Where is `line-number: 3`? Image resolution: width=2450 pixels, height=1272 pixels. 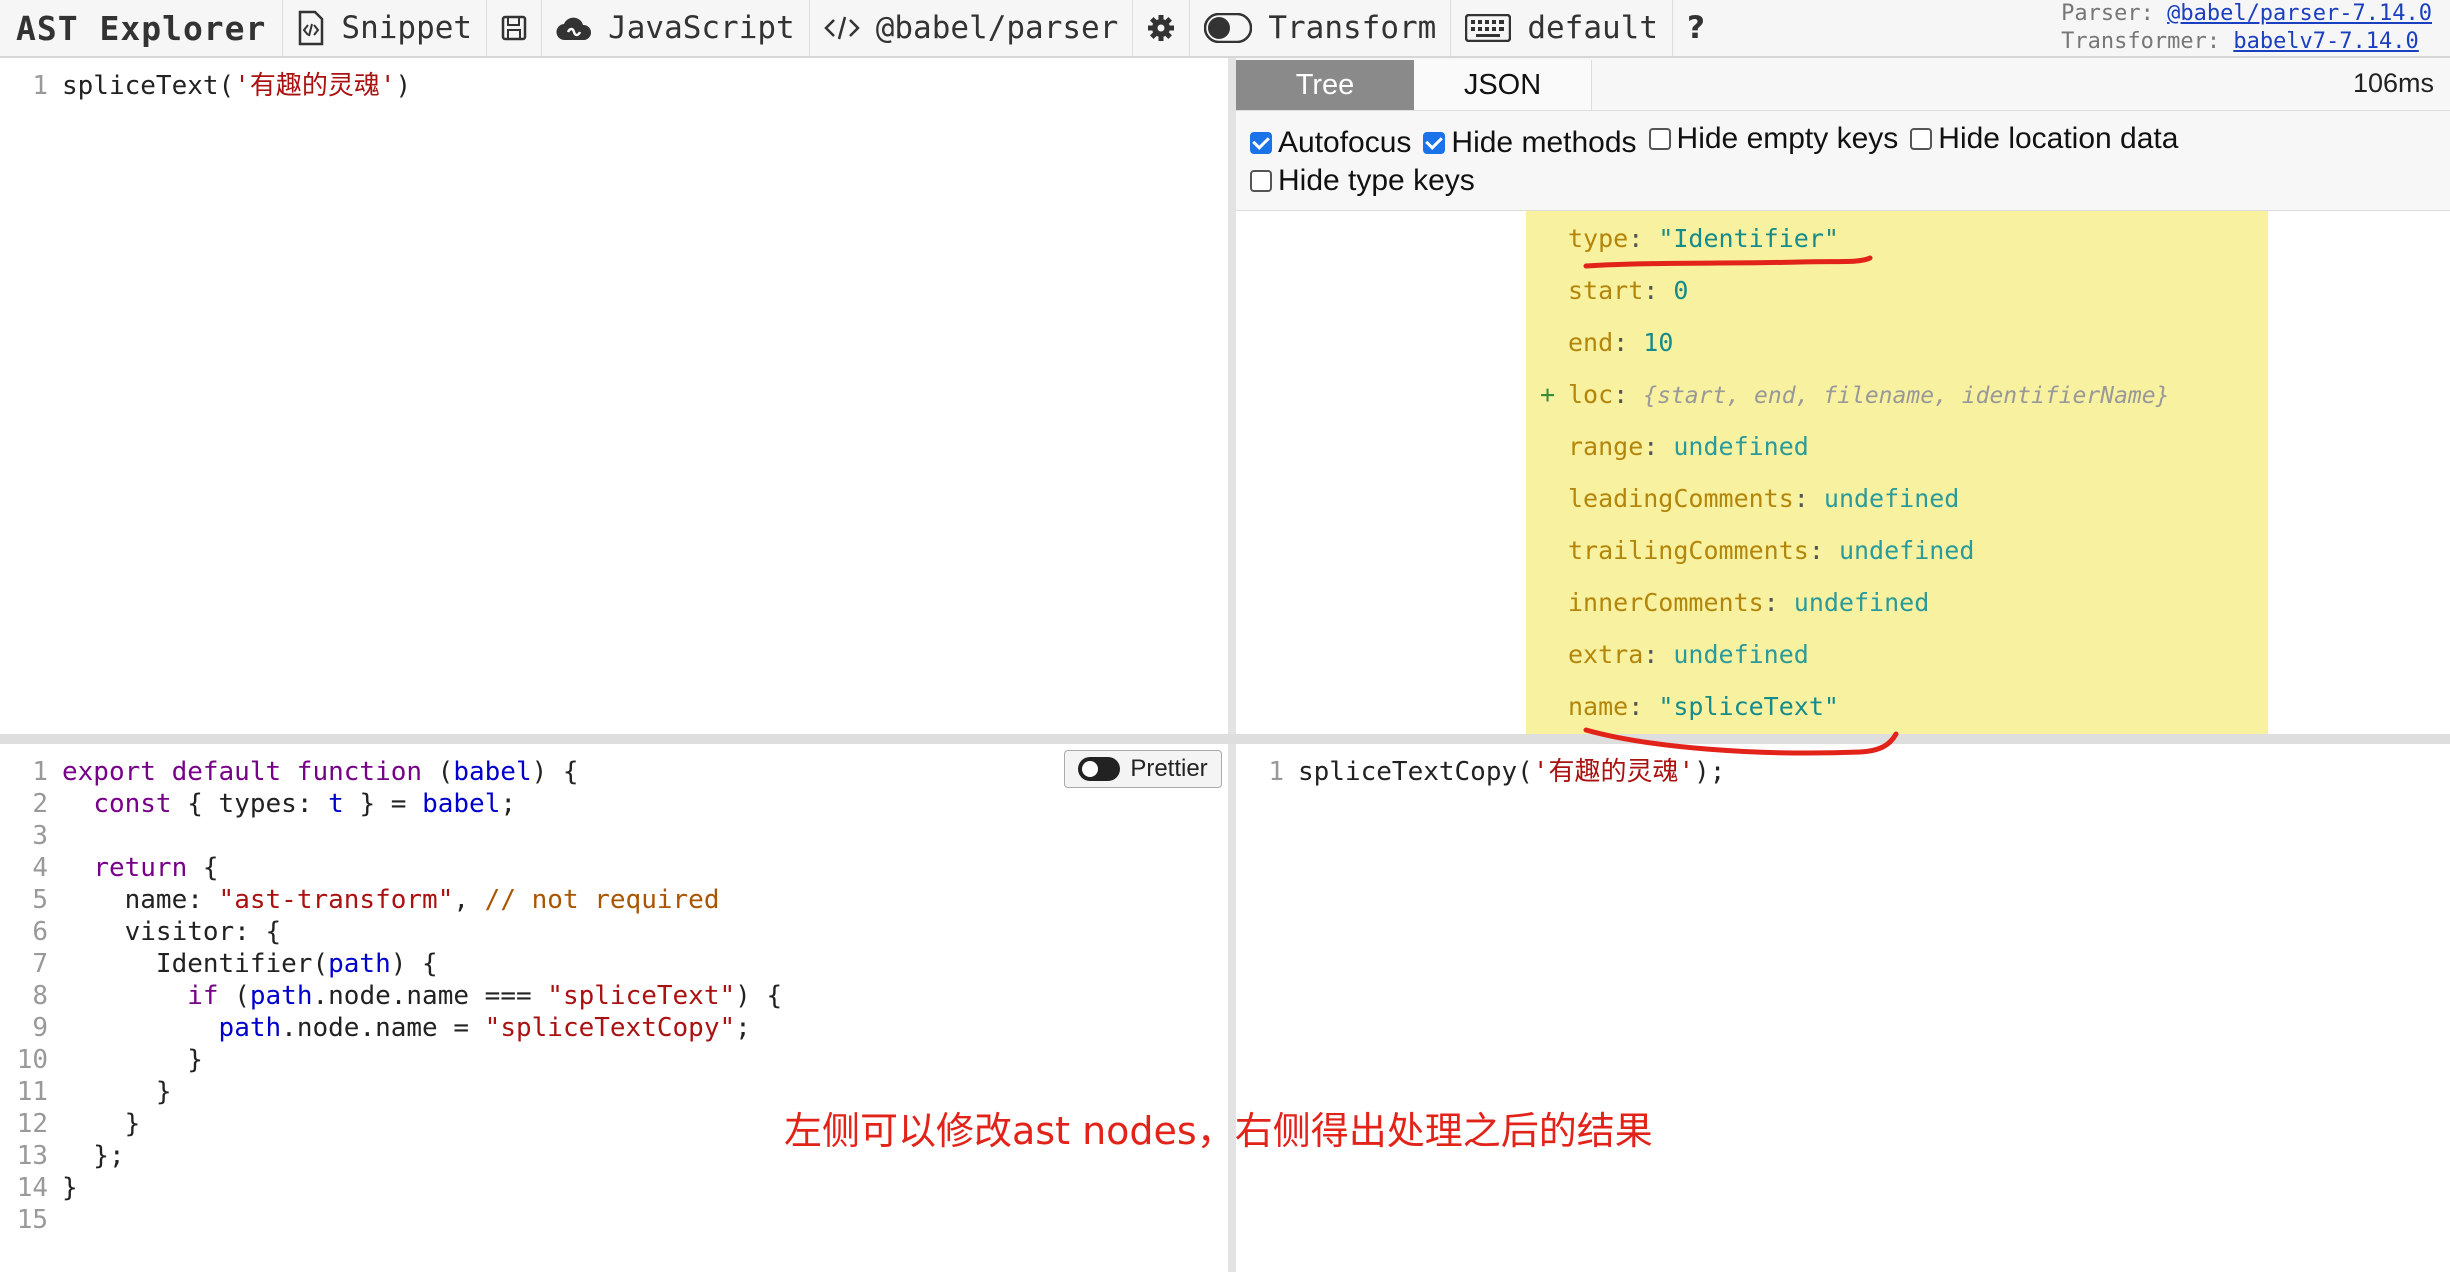 line-number: 3 is located at coordinates (40, 836).